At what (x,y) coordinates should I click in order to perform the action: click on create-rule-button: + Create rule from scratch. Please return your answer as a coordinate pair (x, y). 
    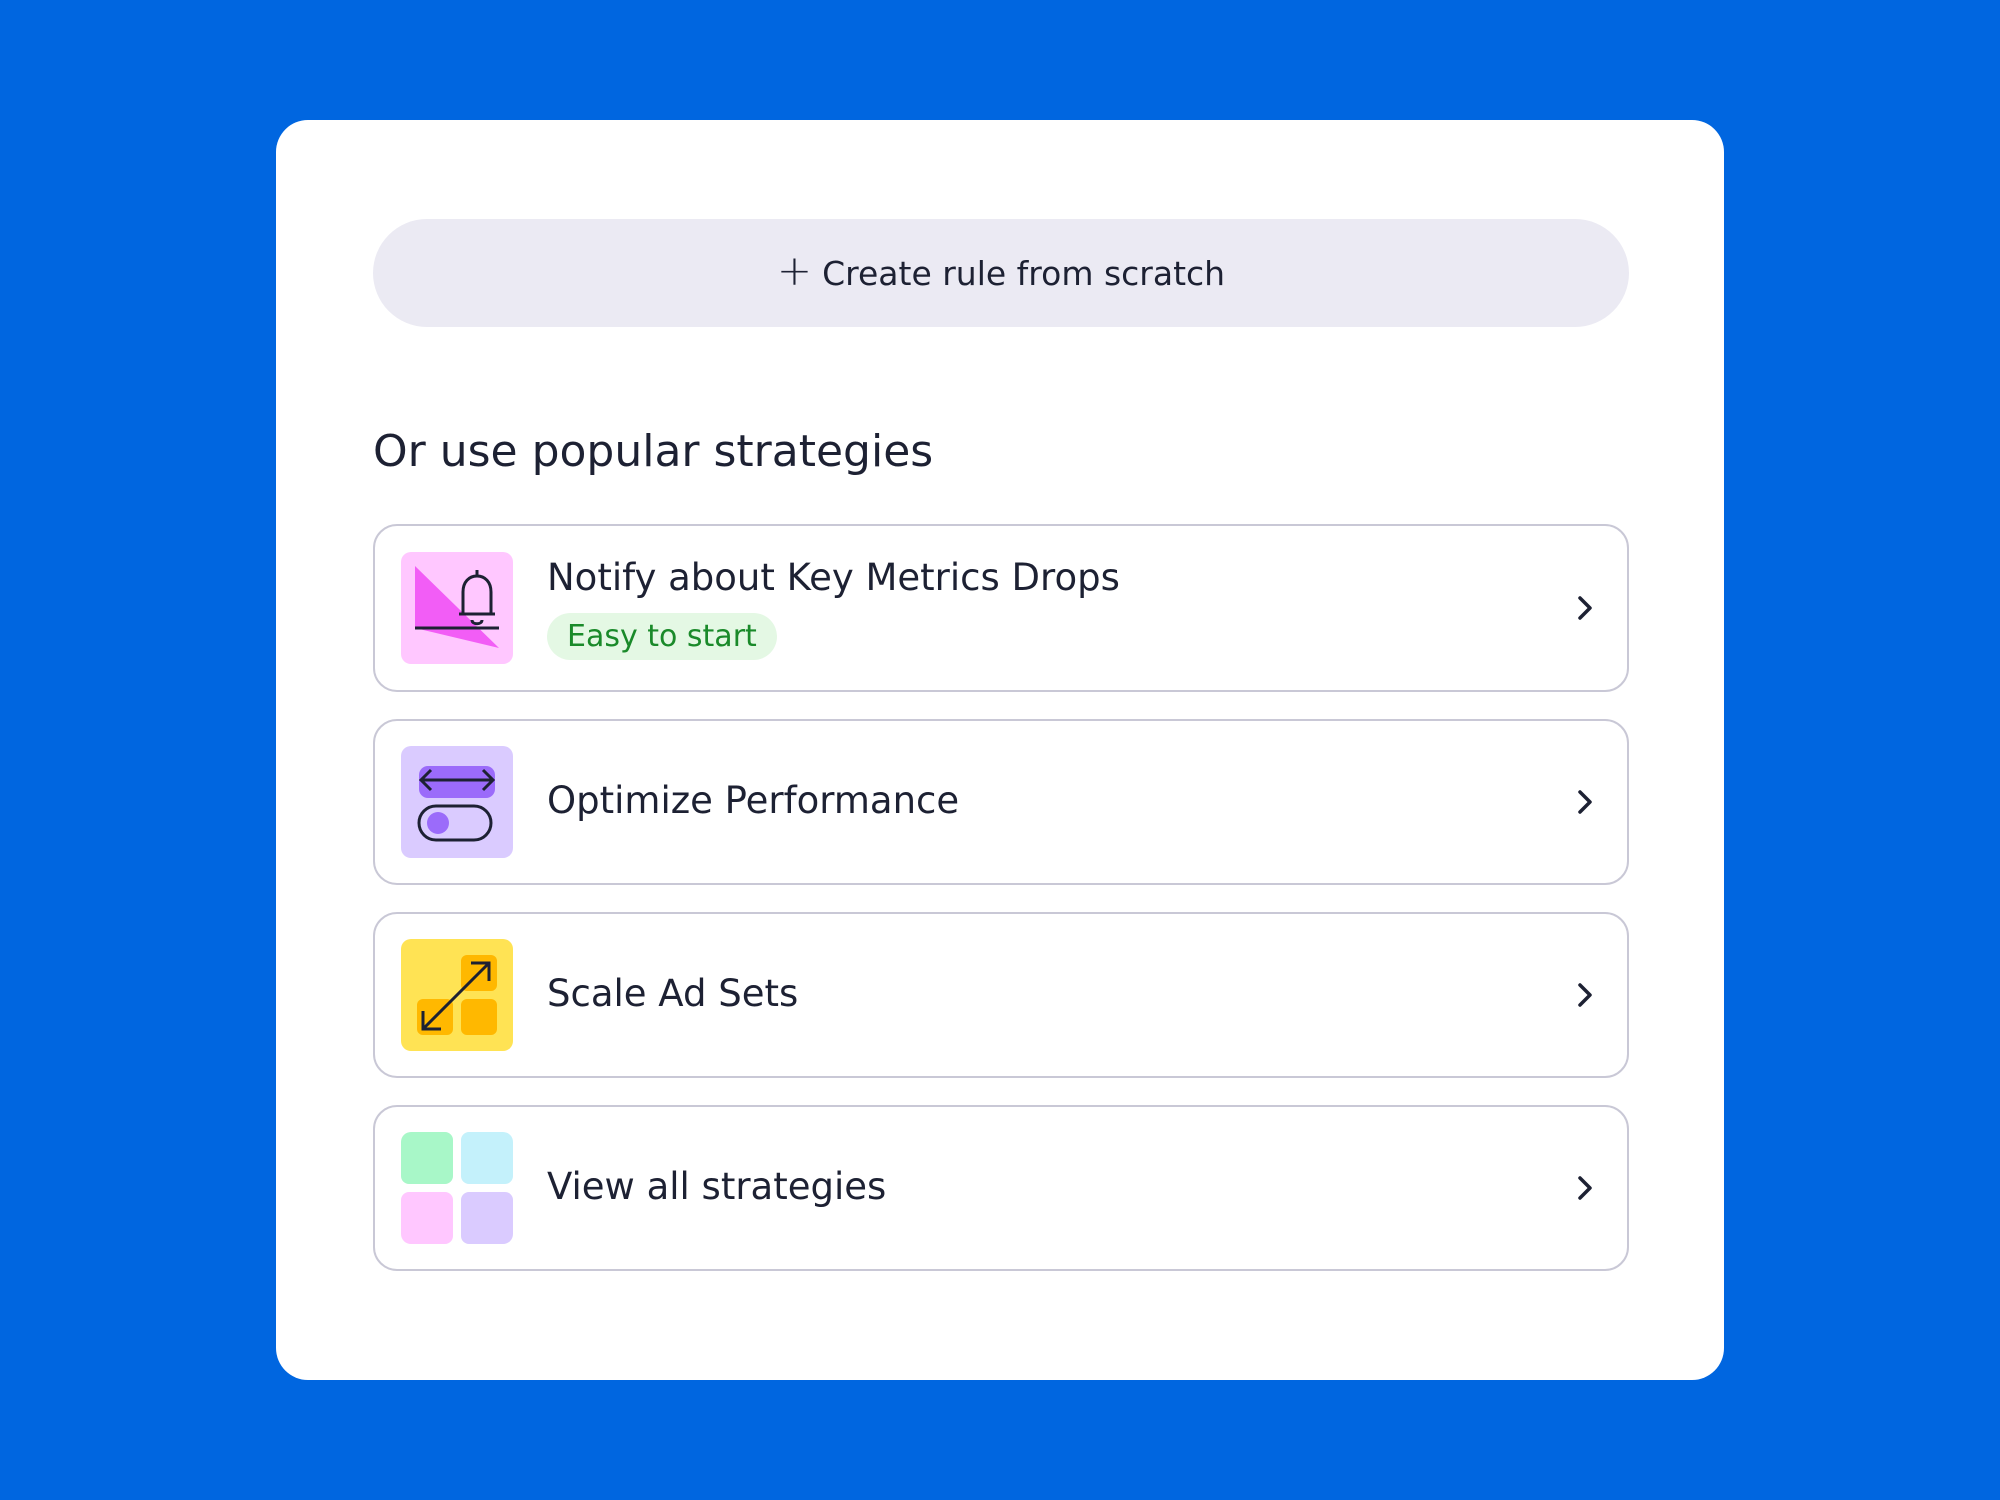
    Looking at the image, I should click on (1001, 273).